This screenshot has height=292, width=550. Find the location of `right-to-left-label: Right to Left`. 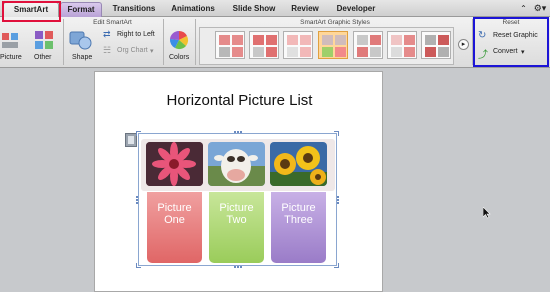

right-to-left-label: Right to Left is located at coordinates (136, 34).